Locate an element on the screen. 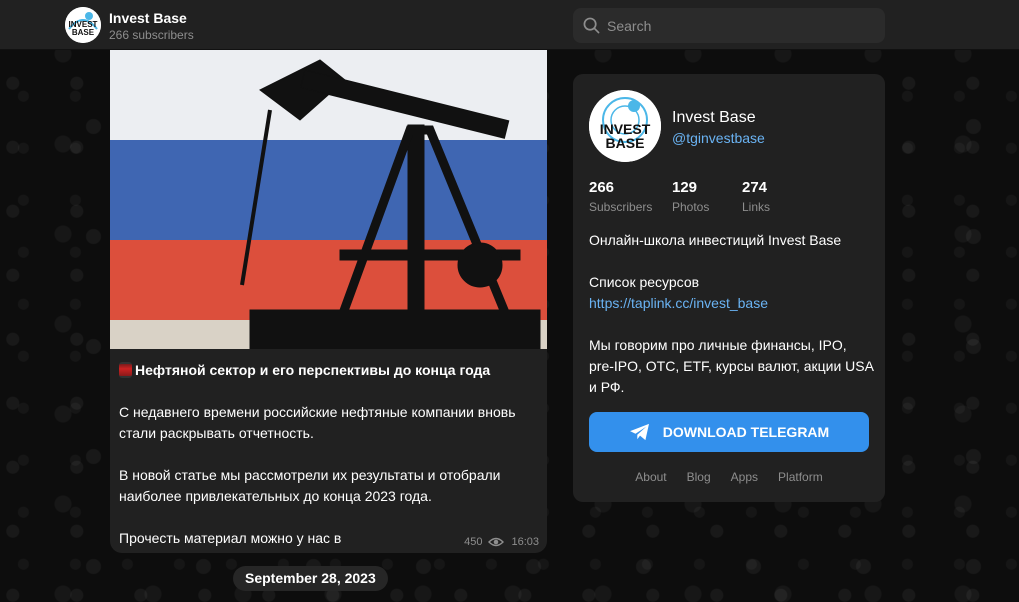 This screenshot has width=1019, height=602. view-count: 450 is located at coordinates (473, 542).